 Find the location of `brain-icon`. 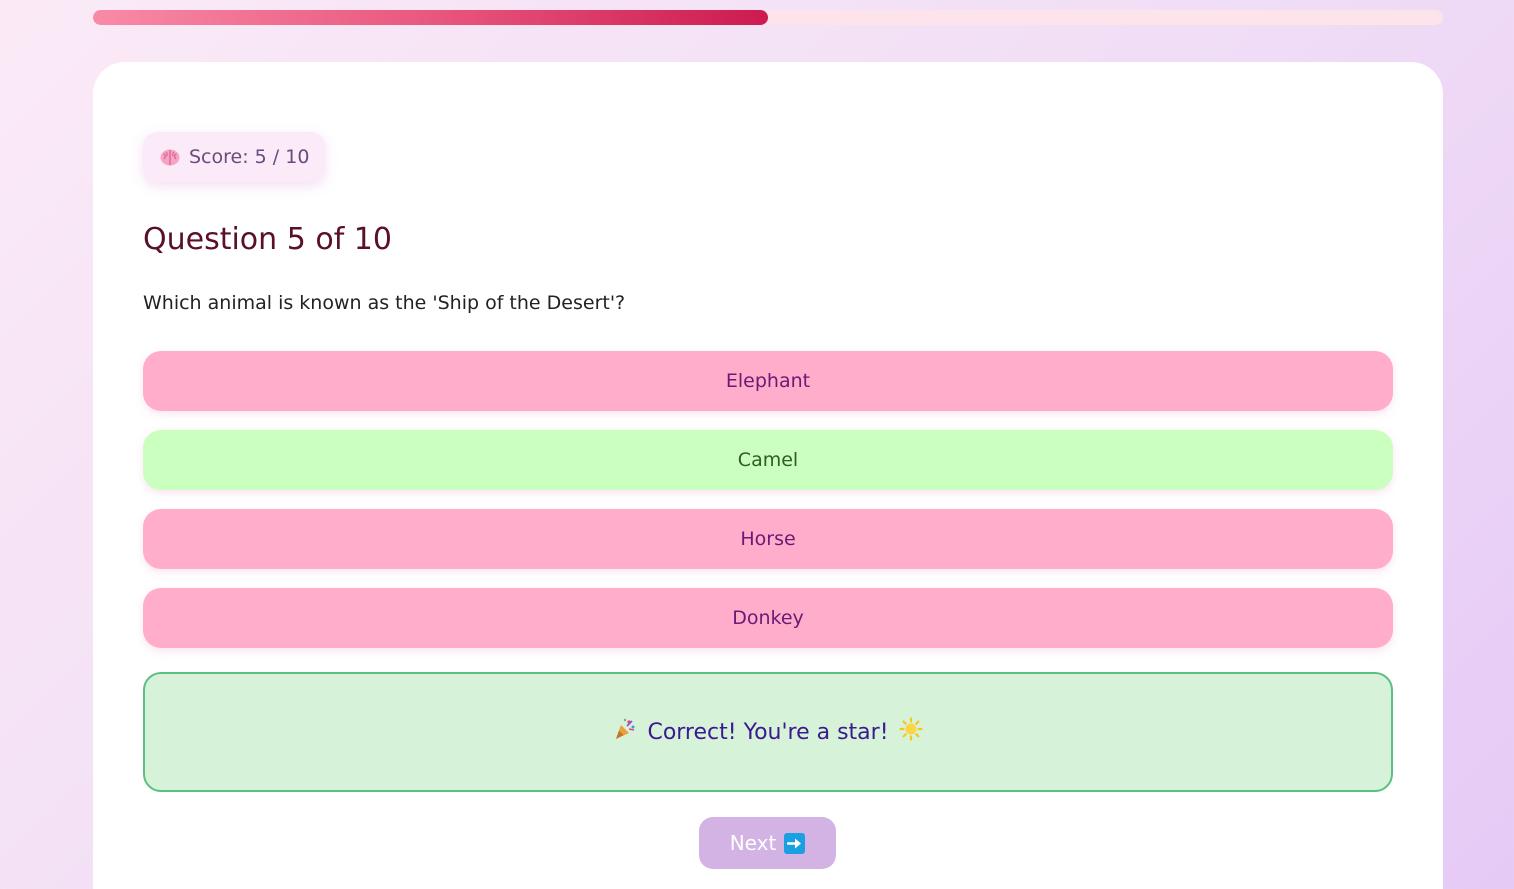

brain-icon is located at coordinates (170, 157).